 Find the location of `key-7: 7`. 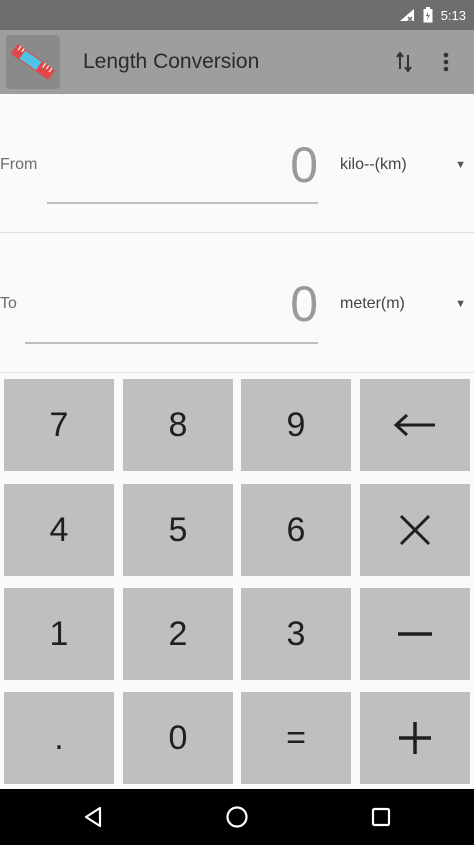

key-7: 7 is located at coordinates (59, 425).